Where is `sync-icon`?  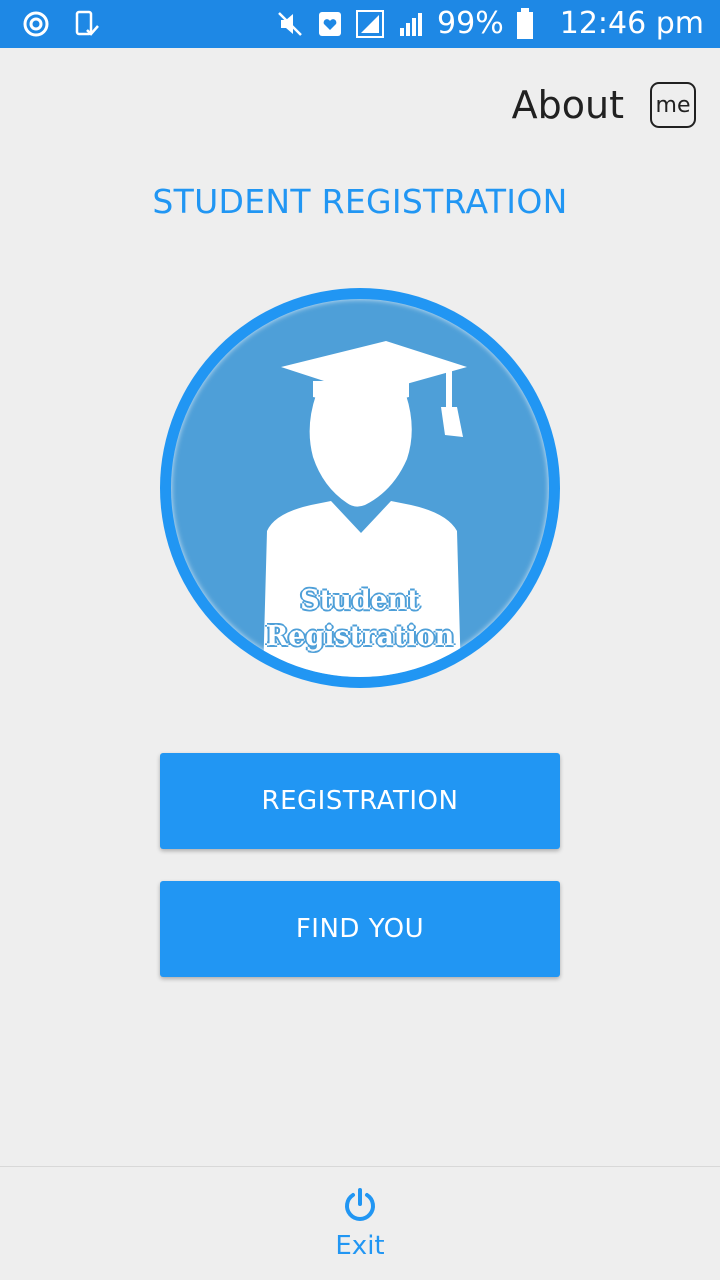
sync-icon is located at coordinates (36, 24).